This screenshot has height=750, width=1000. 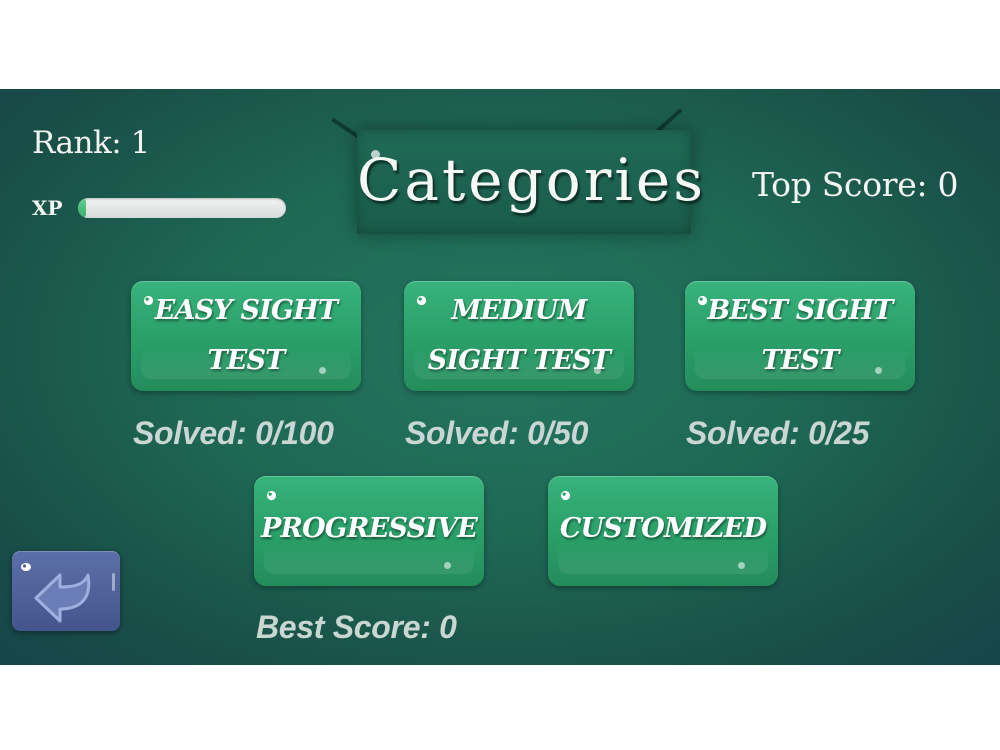 I want to click on customized-button: CUSTOMIZED, so click(x=663, y=531).